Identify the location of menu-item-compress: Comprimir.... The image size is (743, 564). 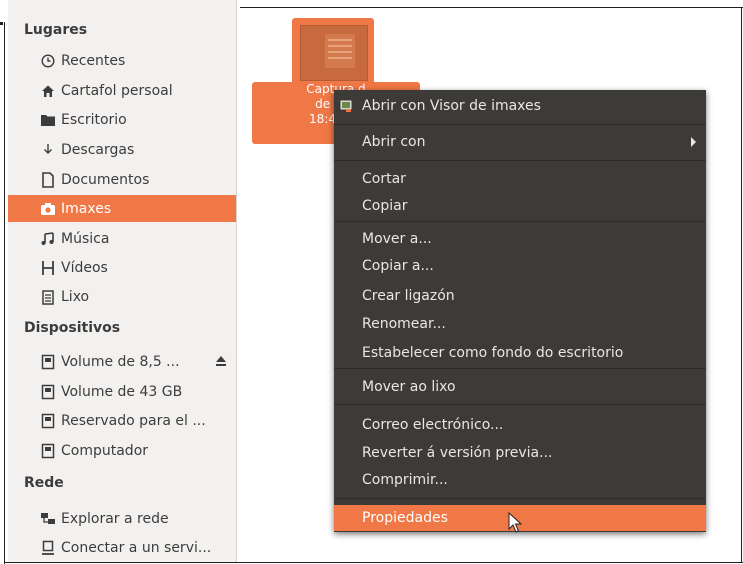
(520, 480).